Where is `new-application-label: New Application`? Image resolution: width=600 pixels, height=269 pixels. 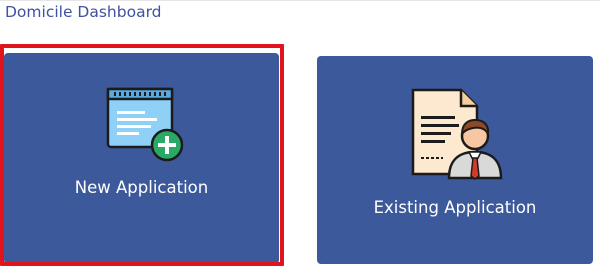 new-application-label: New Application is located at coordinates (141, 187).